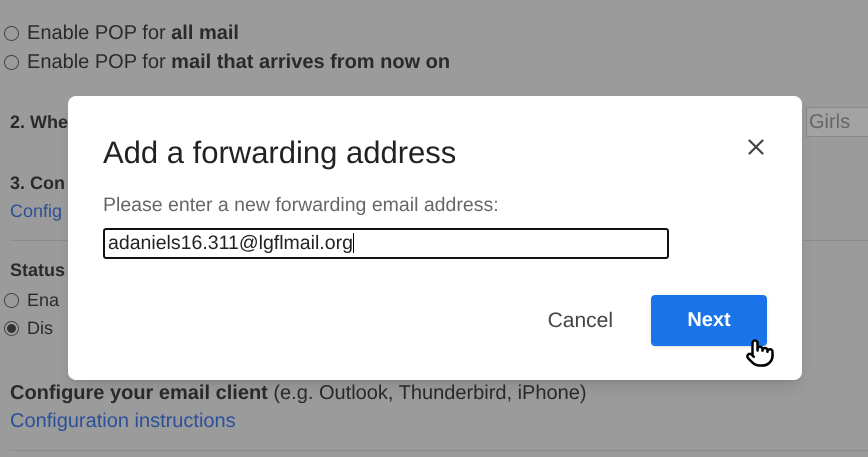 The image size is (868, 457). What do you see at coordinates (238, 62) in the screenshot?
I see `radio-label: Enable POP for mail that arrives from now on` at bounding box center [238, 62].